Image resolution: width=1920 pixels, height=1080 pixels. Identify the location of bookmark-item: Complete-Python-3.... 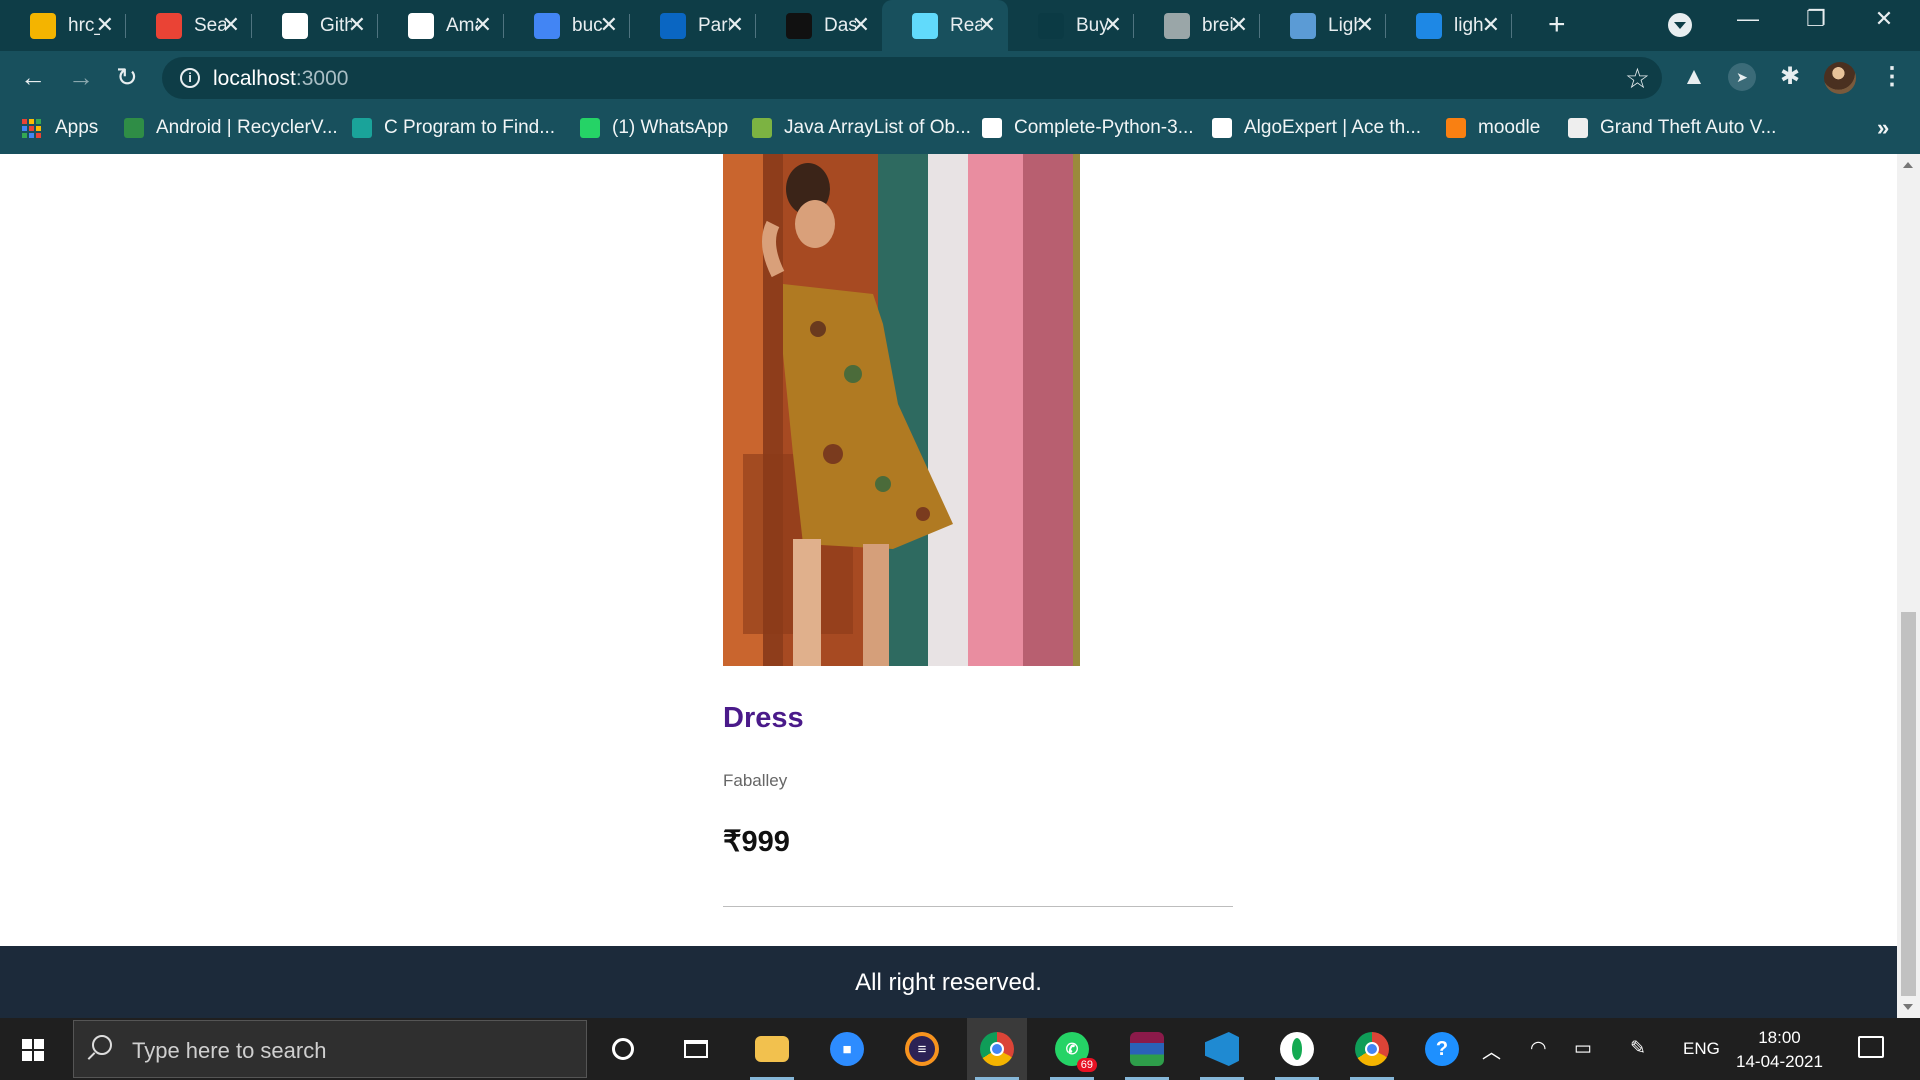
(1088, 128).